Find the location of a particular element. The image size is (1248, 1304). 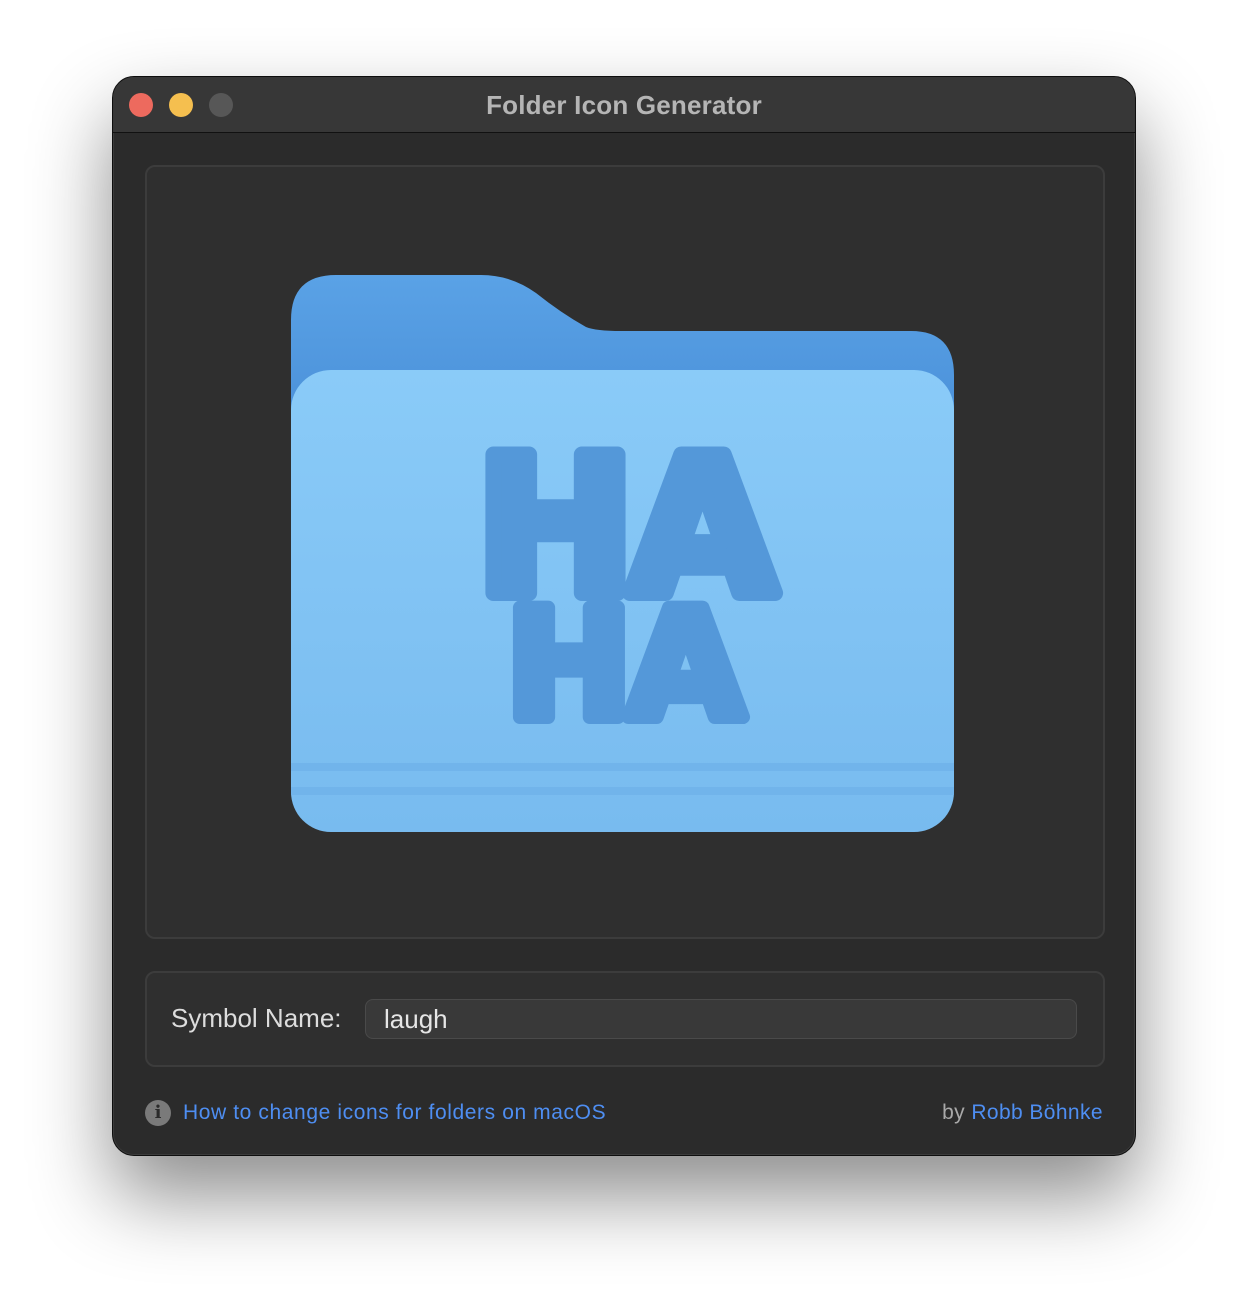

credit: by Robb Böhnke is located at coordinates (1022, 1113).